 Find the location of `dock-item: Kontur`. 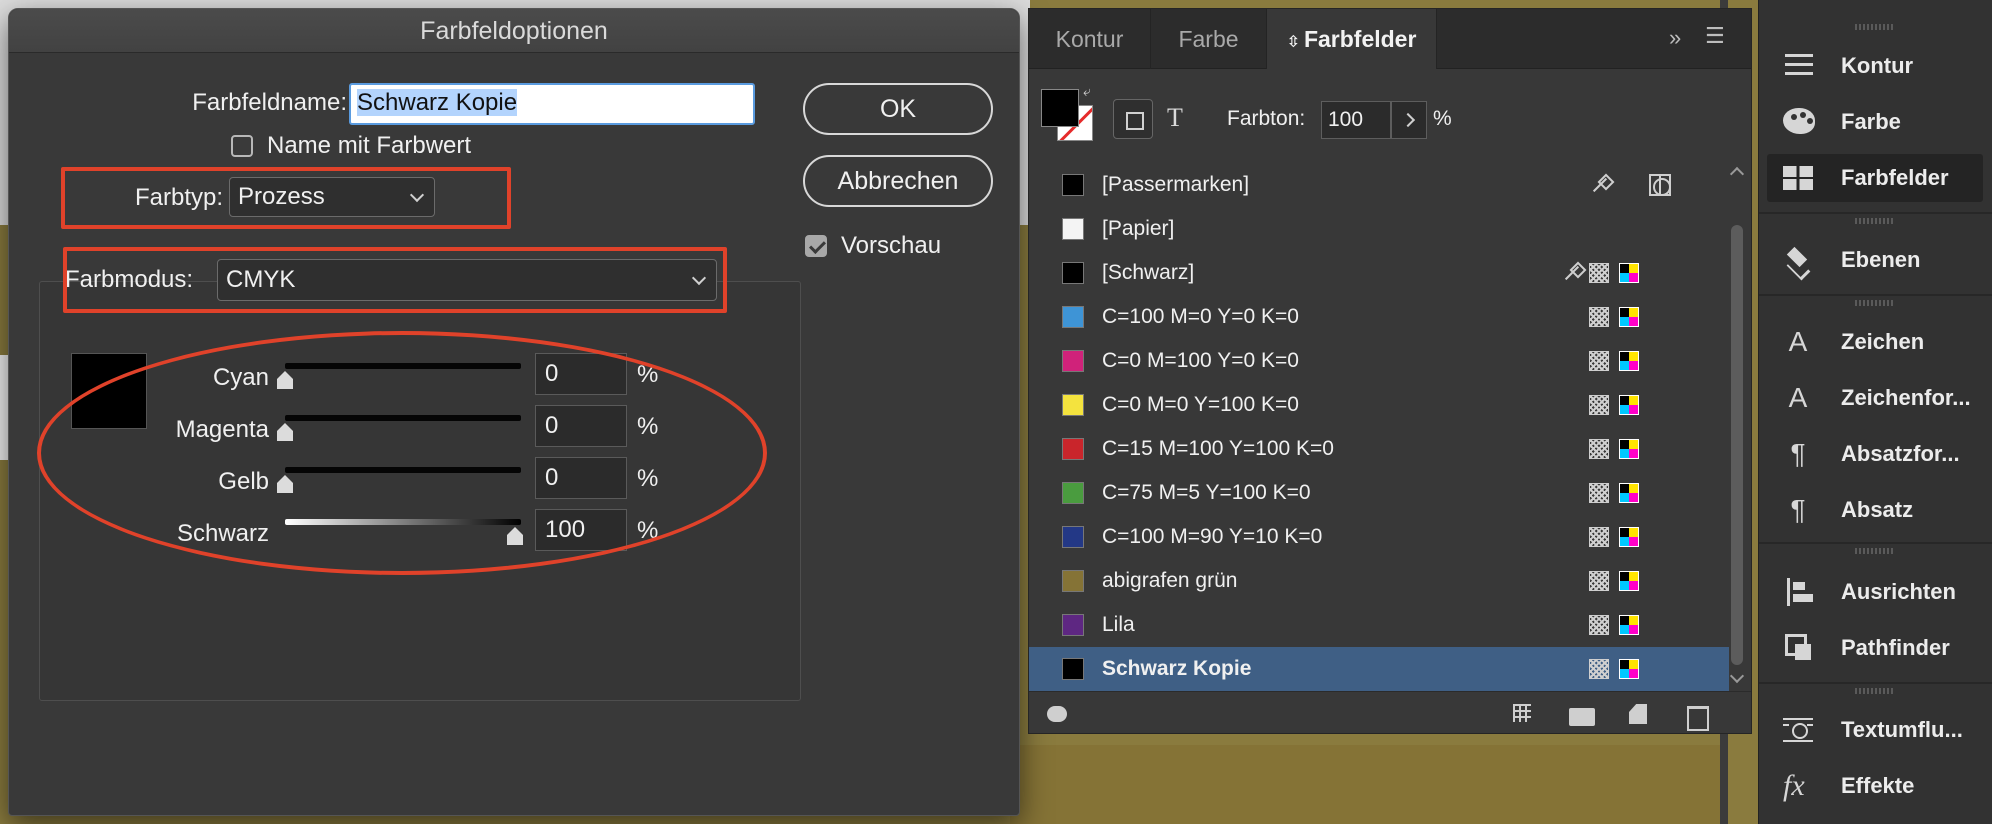

dock-item: Kontur is located at coordinates (1875, 66).